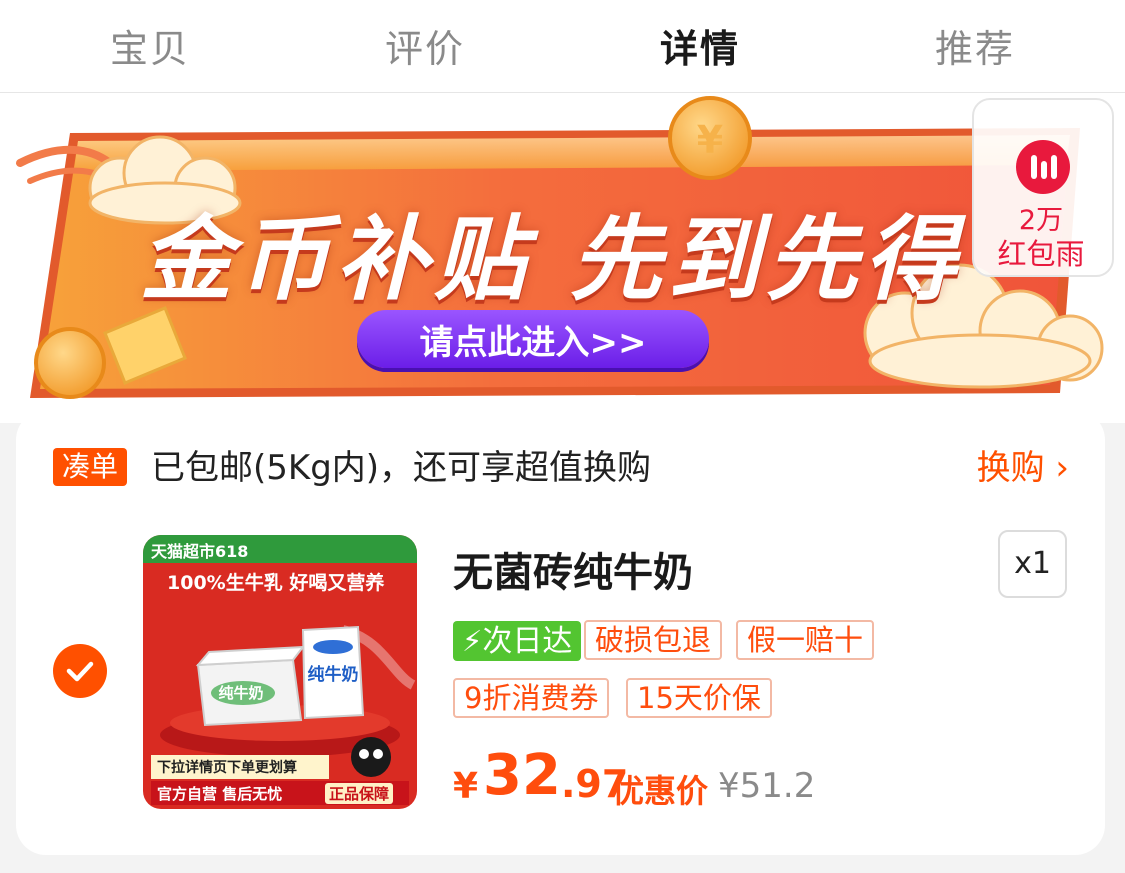 The image size is (1125, 873). I want to click on select-checkbox, so click(80, 671).